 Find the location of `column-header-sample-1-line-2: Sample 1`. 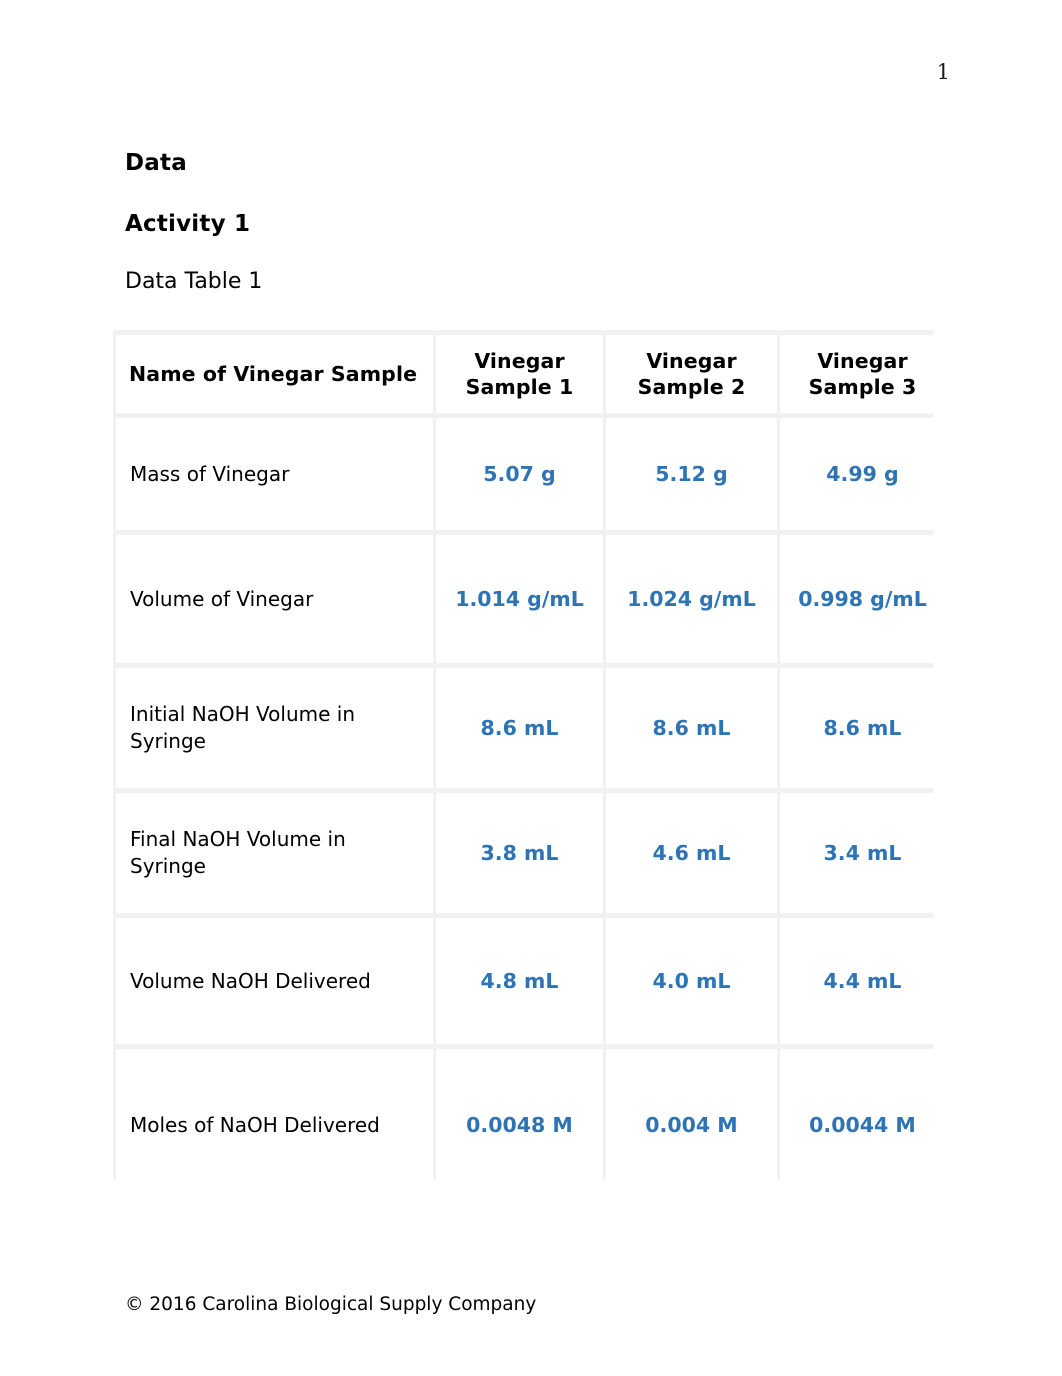

column-header-sample-1-line-2: Sample 1 is located at coordinates (519, 387).